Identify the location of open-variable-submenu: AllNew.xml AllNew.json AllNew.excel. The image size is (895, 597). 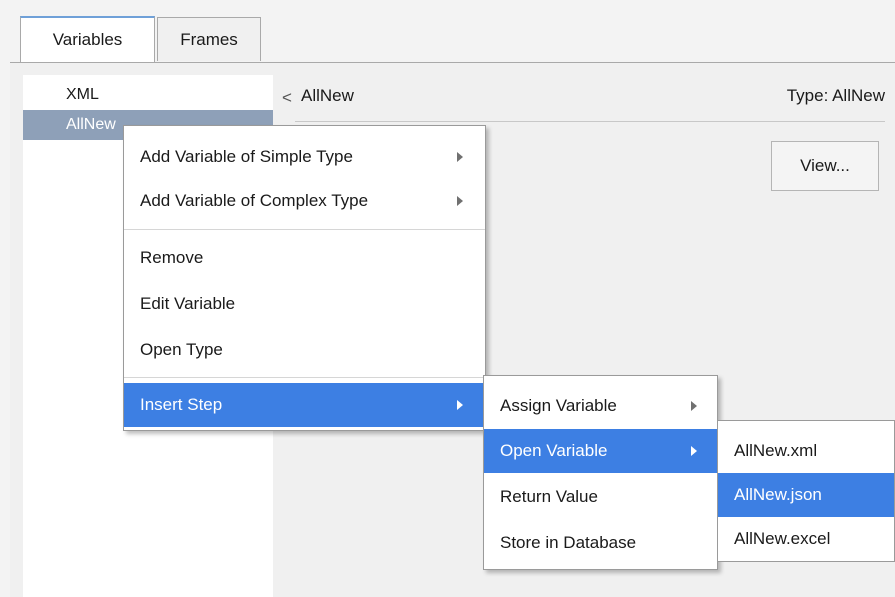
(806, 491).